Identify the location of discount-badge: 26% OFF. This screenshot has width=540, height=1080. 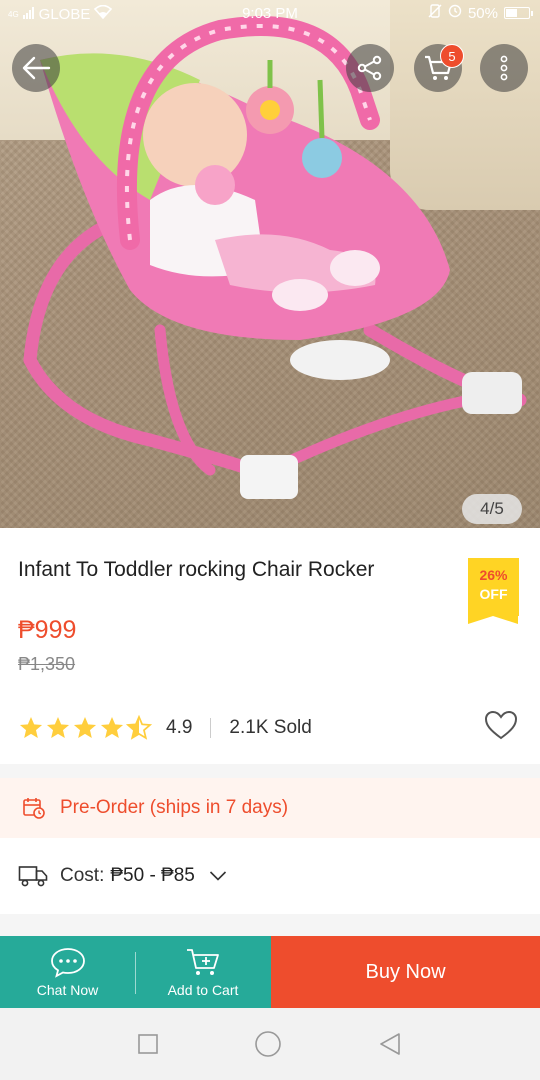
(493, 591).